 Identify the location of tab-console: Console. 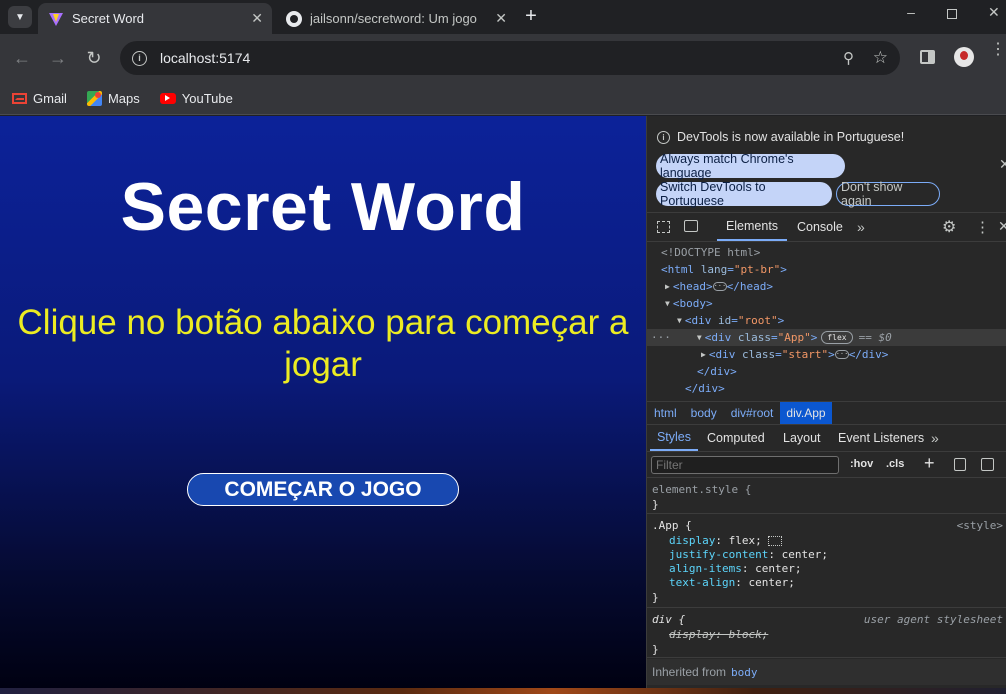
(820, 227).